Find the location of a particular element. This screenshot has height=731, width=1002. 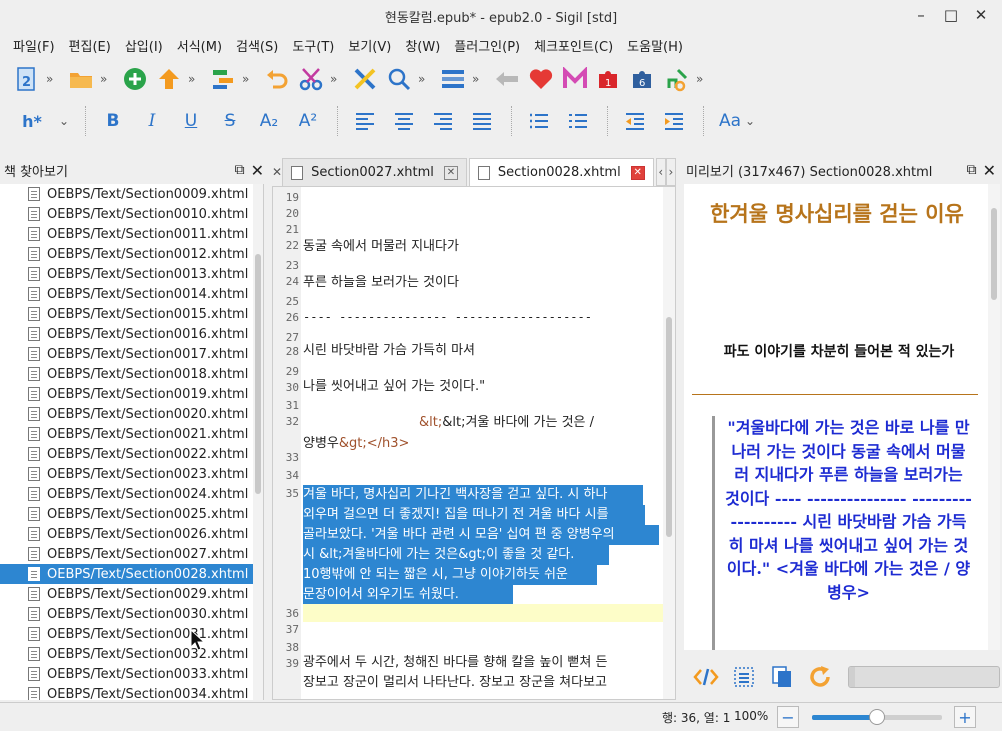

zoom-in-button: + is located at coordinates (965, 717).